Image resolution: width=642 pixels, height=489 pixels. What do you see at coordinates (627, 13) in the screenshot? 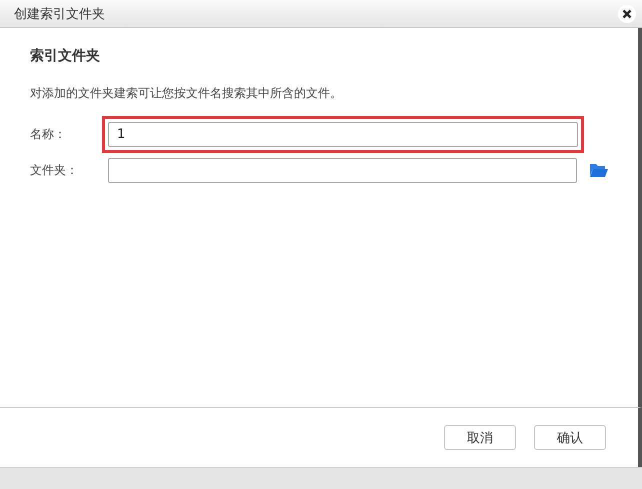
I see `close-icon` at bounding box center [627, 13].